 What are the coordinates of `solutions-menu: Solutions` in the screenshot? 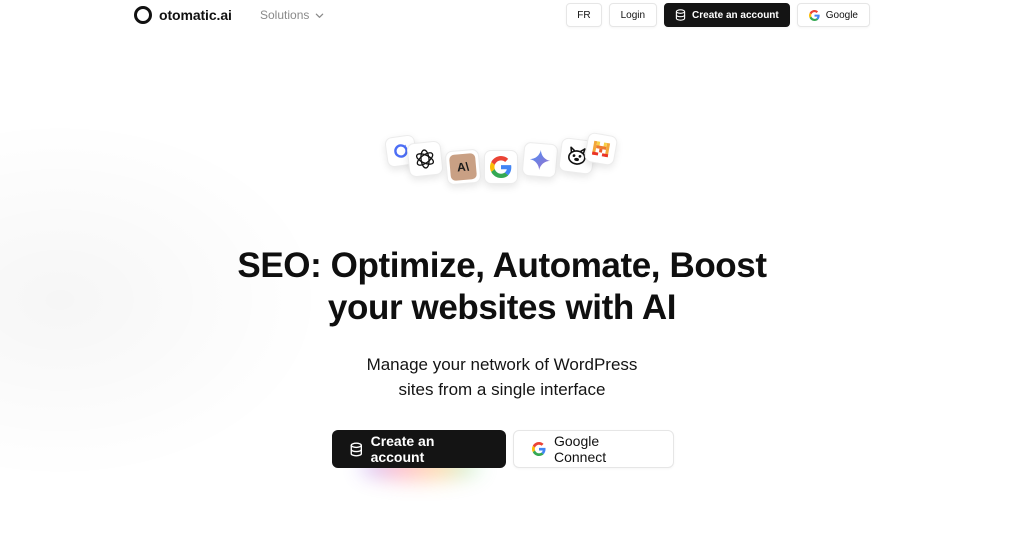 It's located at (292, 15).